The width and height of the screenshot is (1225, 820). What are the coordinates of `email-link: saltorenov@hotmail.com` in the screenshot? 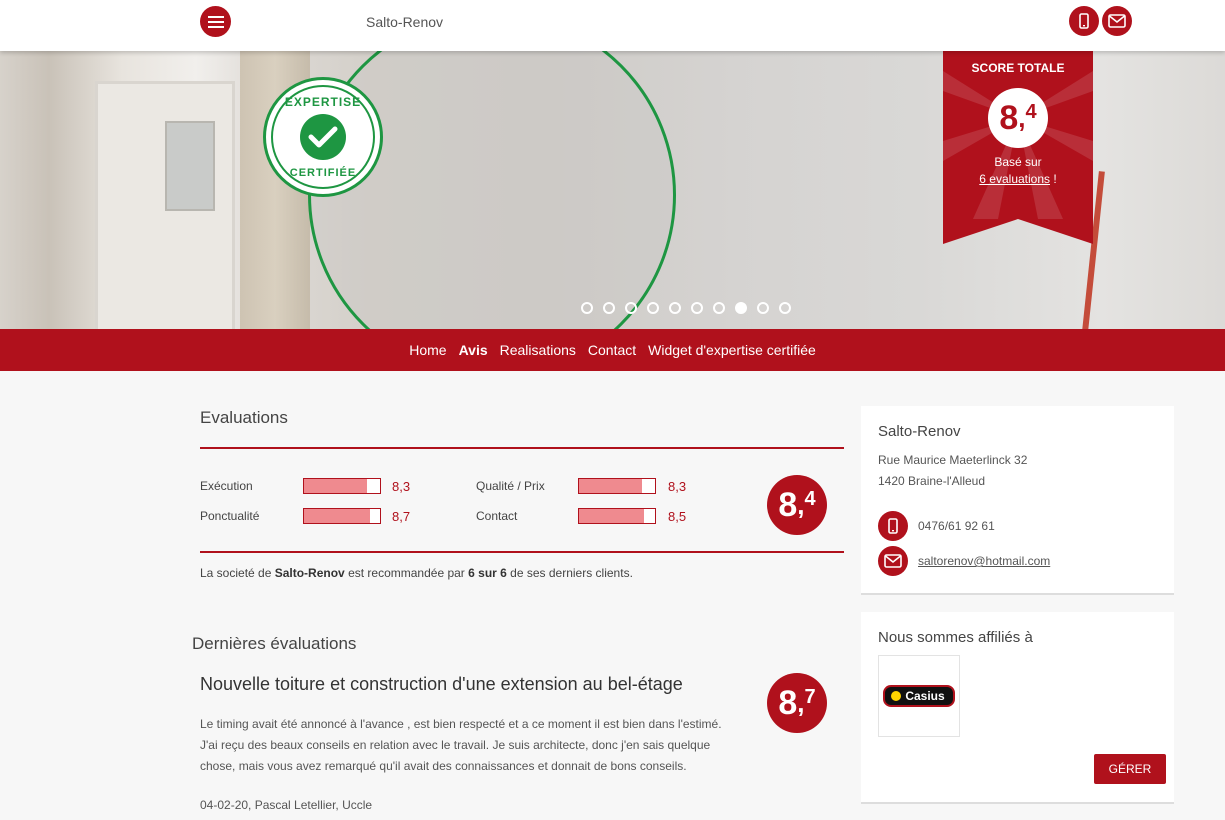 It's located at (984, 561).